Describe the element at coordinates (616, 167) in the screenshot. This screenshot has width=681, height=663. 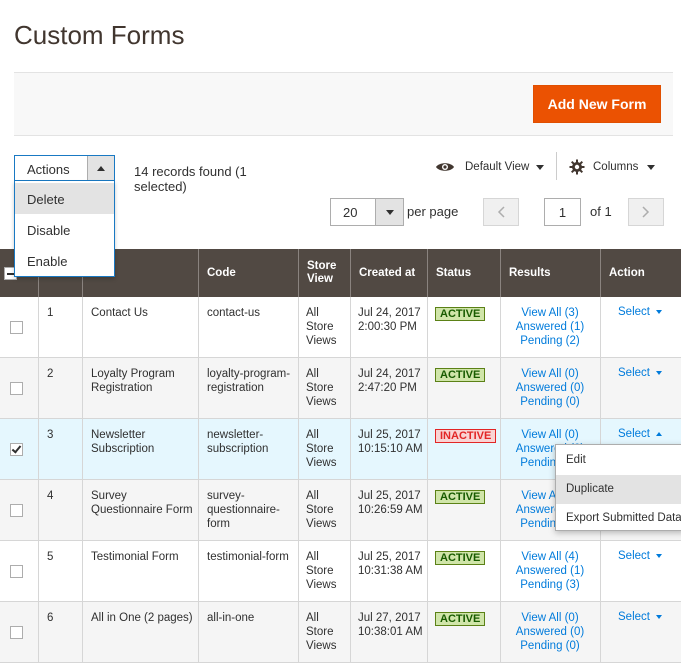
I see `columns-label: Columns` at that location.